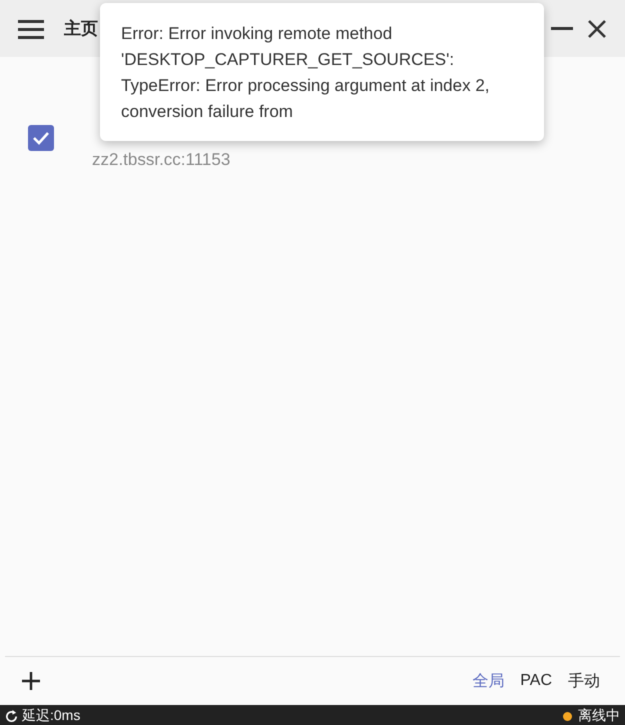 The height and width of the screenshot is (725, 625). I want to click on checkmark-icon, so click(41, 138).